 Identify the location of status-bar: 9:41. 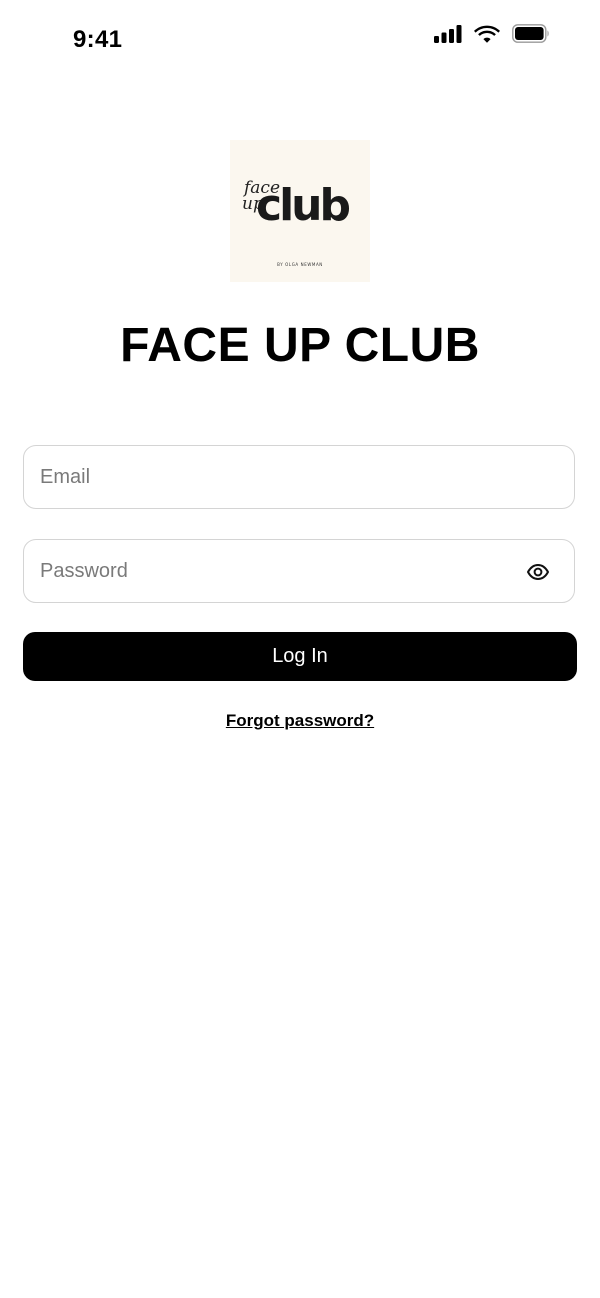
(300, 40).